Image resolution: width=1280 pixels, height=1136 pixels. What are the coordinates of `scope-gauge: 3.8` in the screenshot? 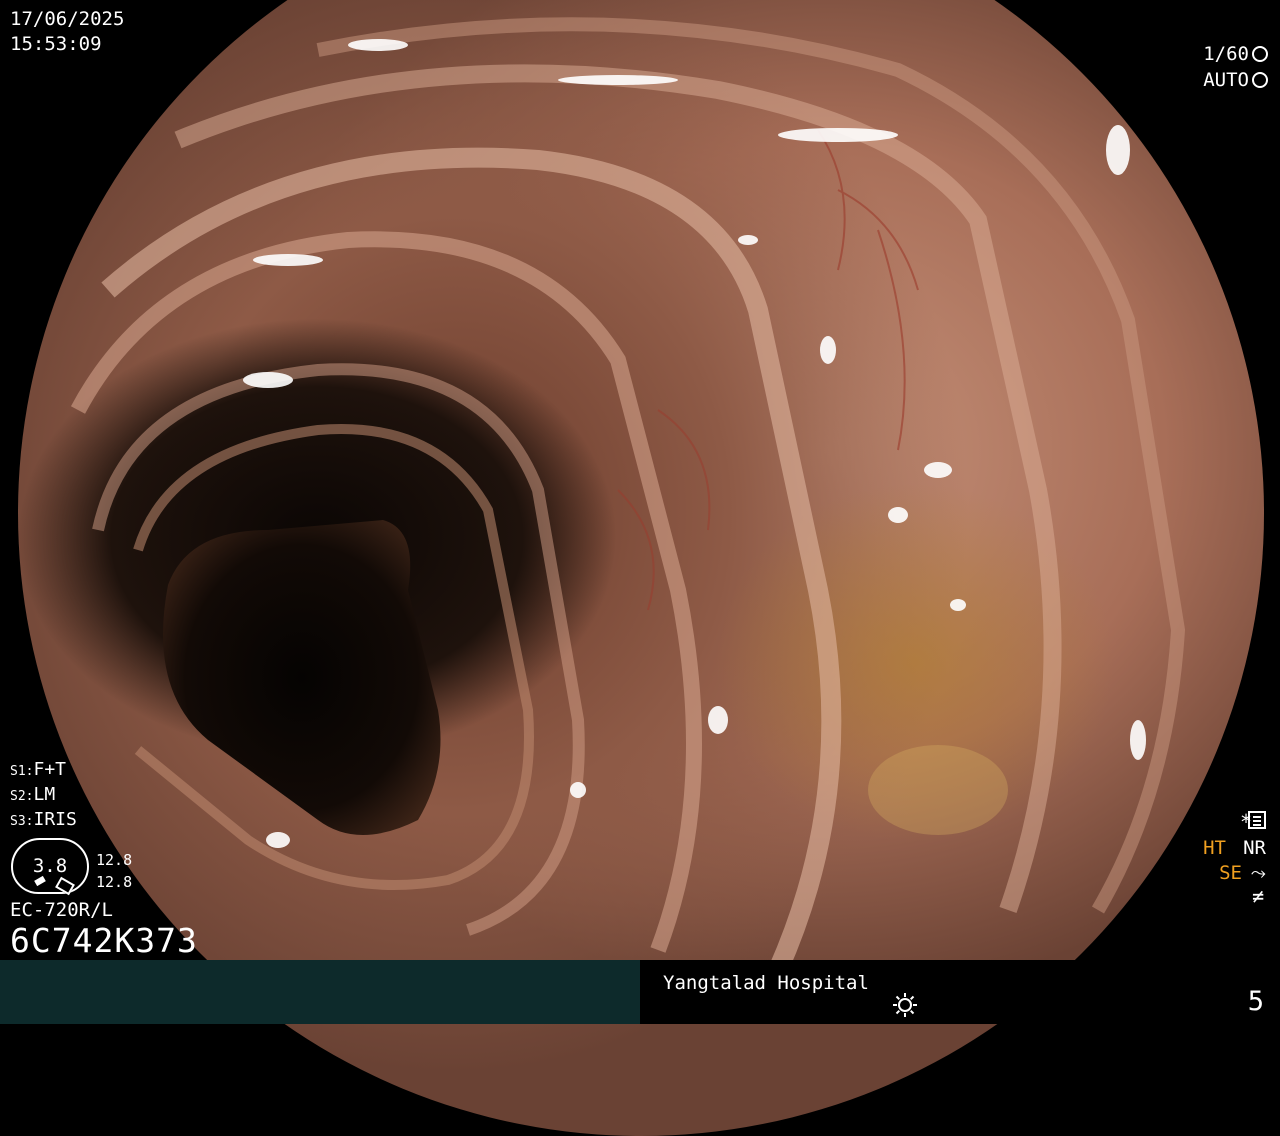 It's located at (50, 867).